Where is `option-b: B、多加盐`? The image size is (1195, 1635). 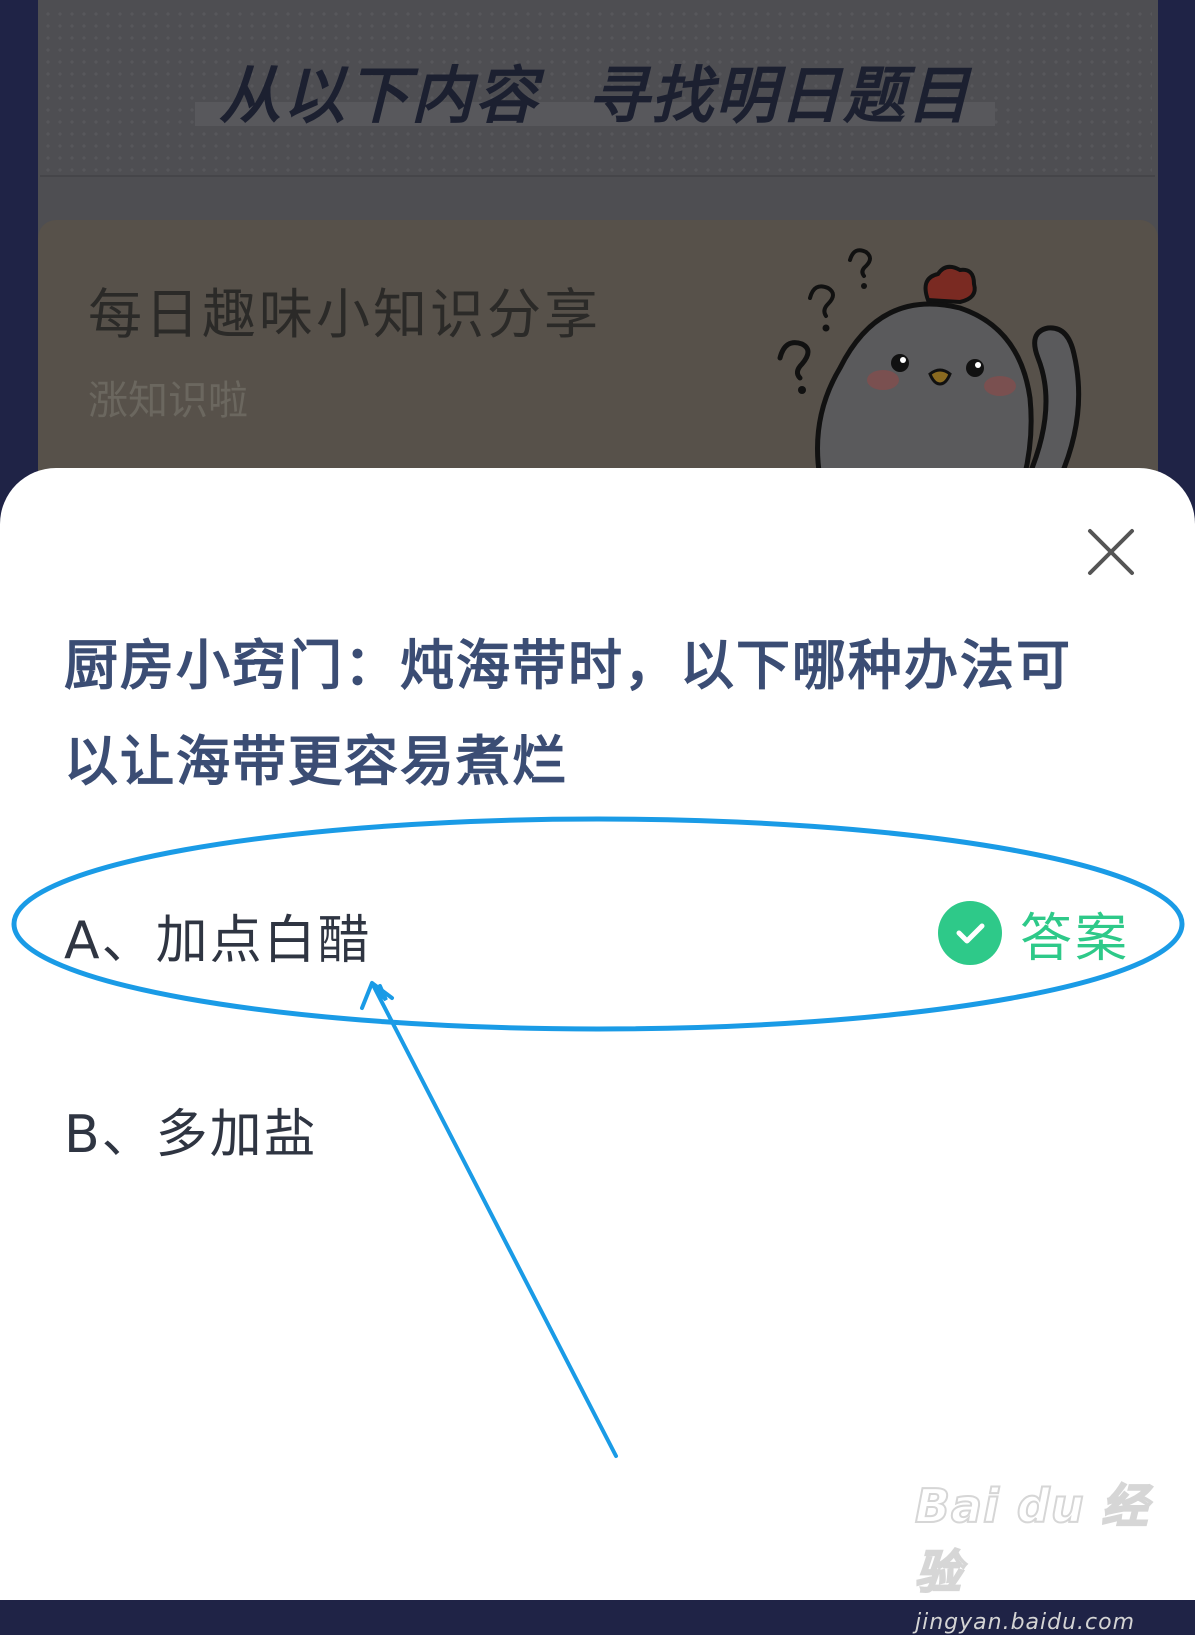 option-b: B、多加盐 is located at coordinates (191, 1129).